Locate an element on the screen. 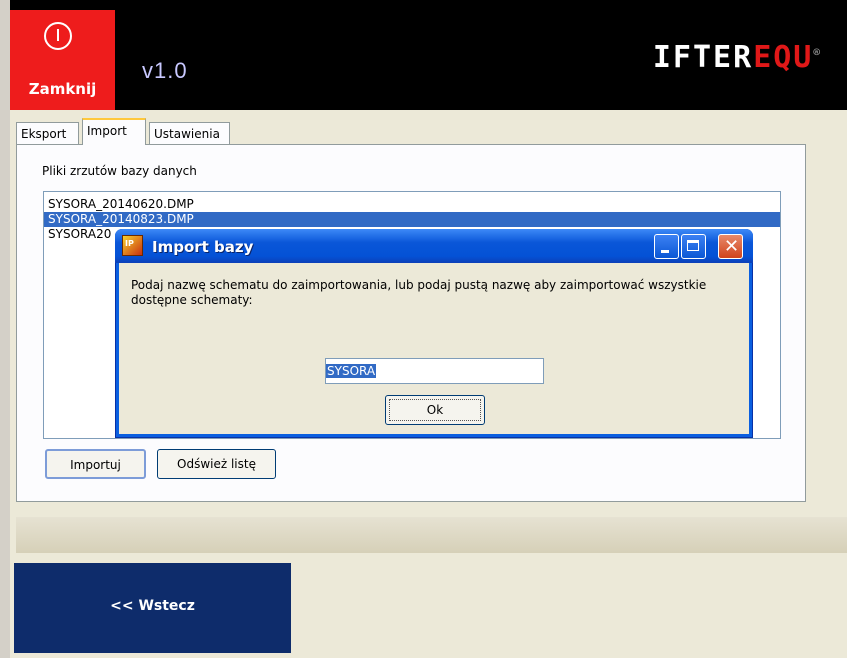 The image size is (847, 658). tab-eksport: Eksport is located at coordinates (47, 133).